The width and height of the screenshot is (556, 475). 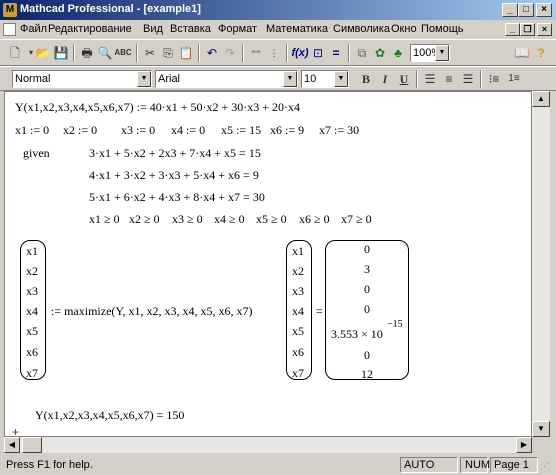 What do you see at coordinates (12, 445) in the screenshot?
I see `scroll-left-icon: ◀` at bounding box center [12, 445].